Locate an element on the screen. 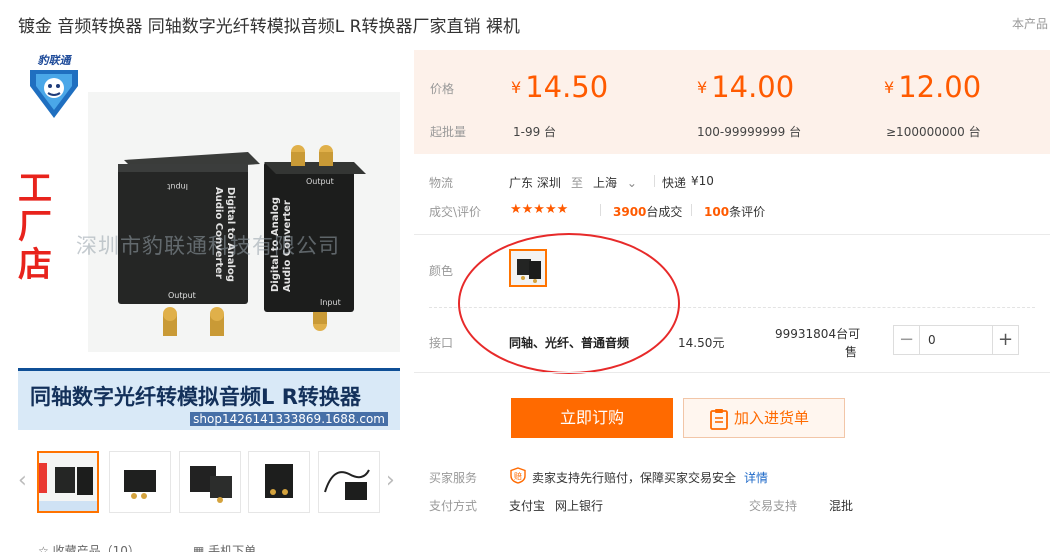 This screenshot has width=1050, height=552. banner-text: 同轴数字光纤转模拟音频L R转换器 is located at coordinates (195, 397).